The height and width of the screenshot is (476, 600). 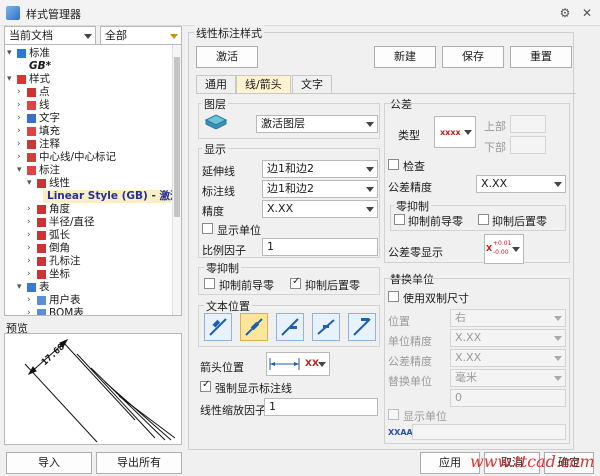 I want to click on tree-item-user-table: › 用户表, so click(x=89, y=300).